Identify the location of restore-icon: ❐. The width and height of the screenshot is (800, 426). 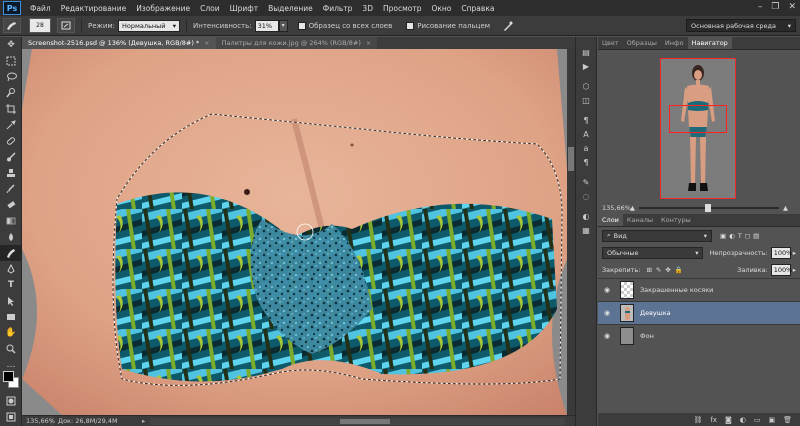
(775, 7).